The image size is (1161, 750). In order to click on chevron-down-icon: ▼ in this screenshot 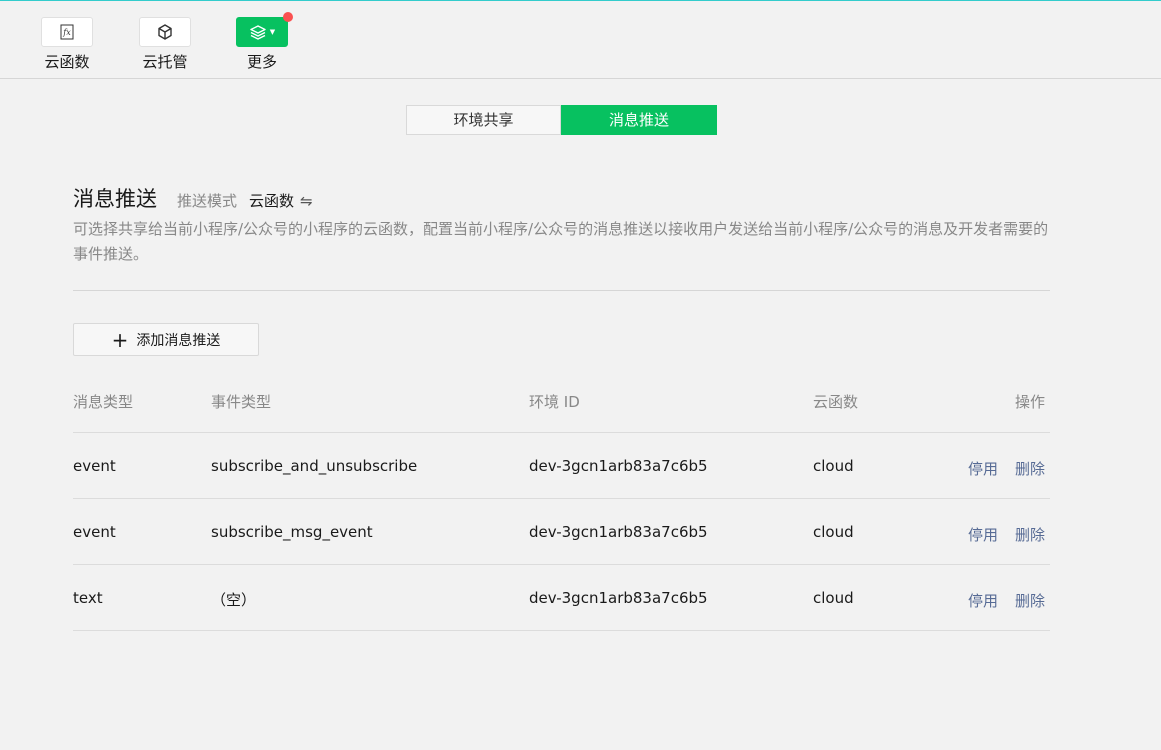, I will do `click(272, 32)`.